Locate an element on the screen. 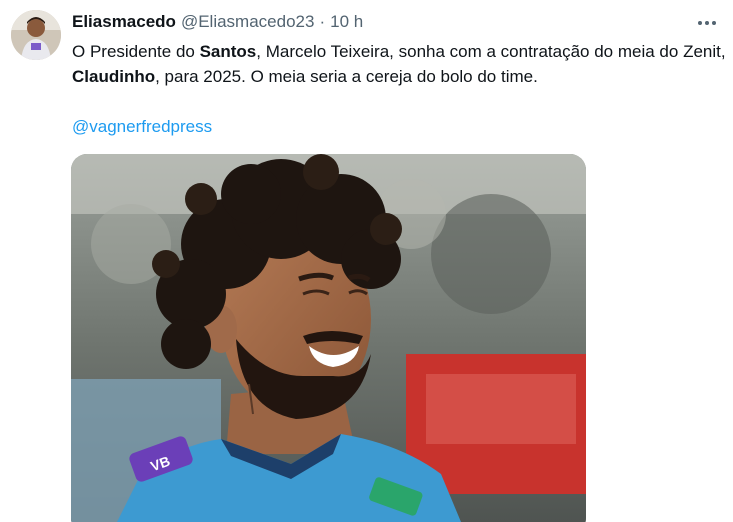 This screenshot has height=522, width=733. more-button is located at coordinates (707, 23).